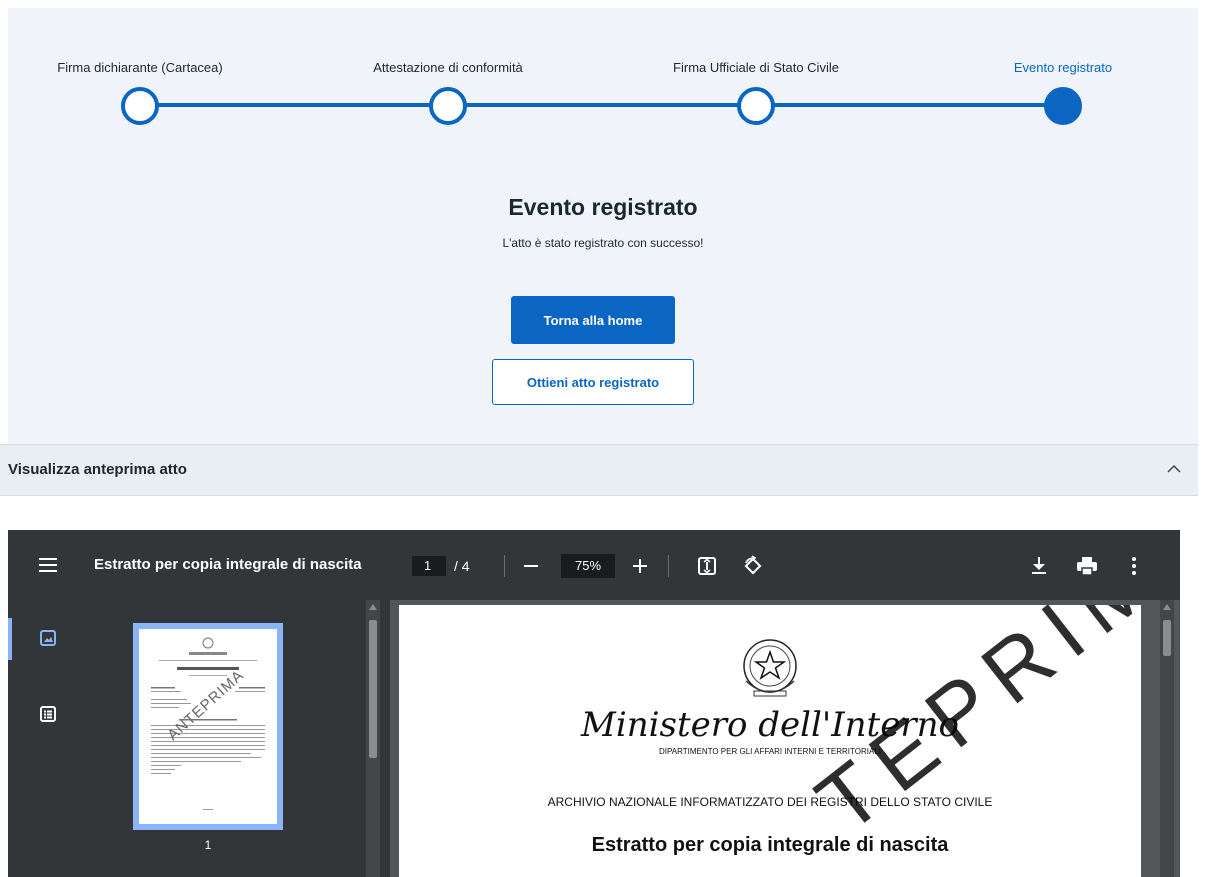 This screenshot has width=1206, height=877. What do you see at coordinates (770, 845) in the screenshot?
I see `extract-title: Estratto per copia integrale di nascita` at bounding box center [770, 845].